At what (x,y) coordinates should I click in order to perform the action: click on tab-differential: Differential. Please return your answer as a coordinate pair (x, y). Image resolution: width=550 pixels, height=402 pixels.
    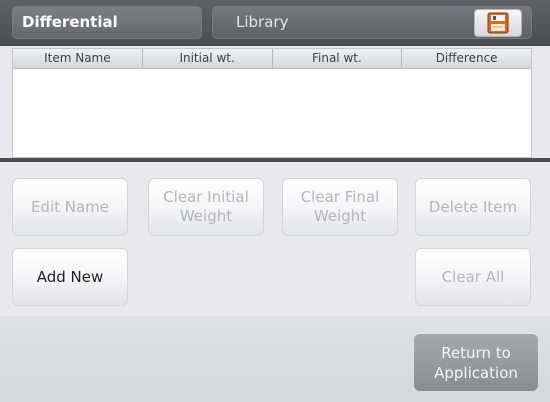
    Looking at the image, I should click on (107, 22).